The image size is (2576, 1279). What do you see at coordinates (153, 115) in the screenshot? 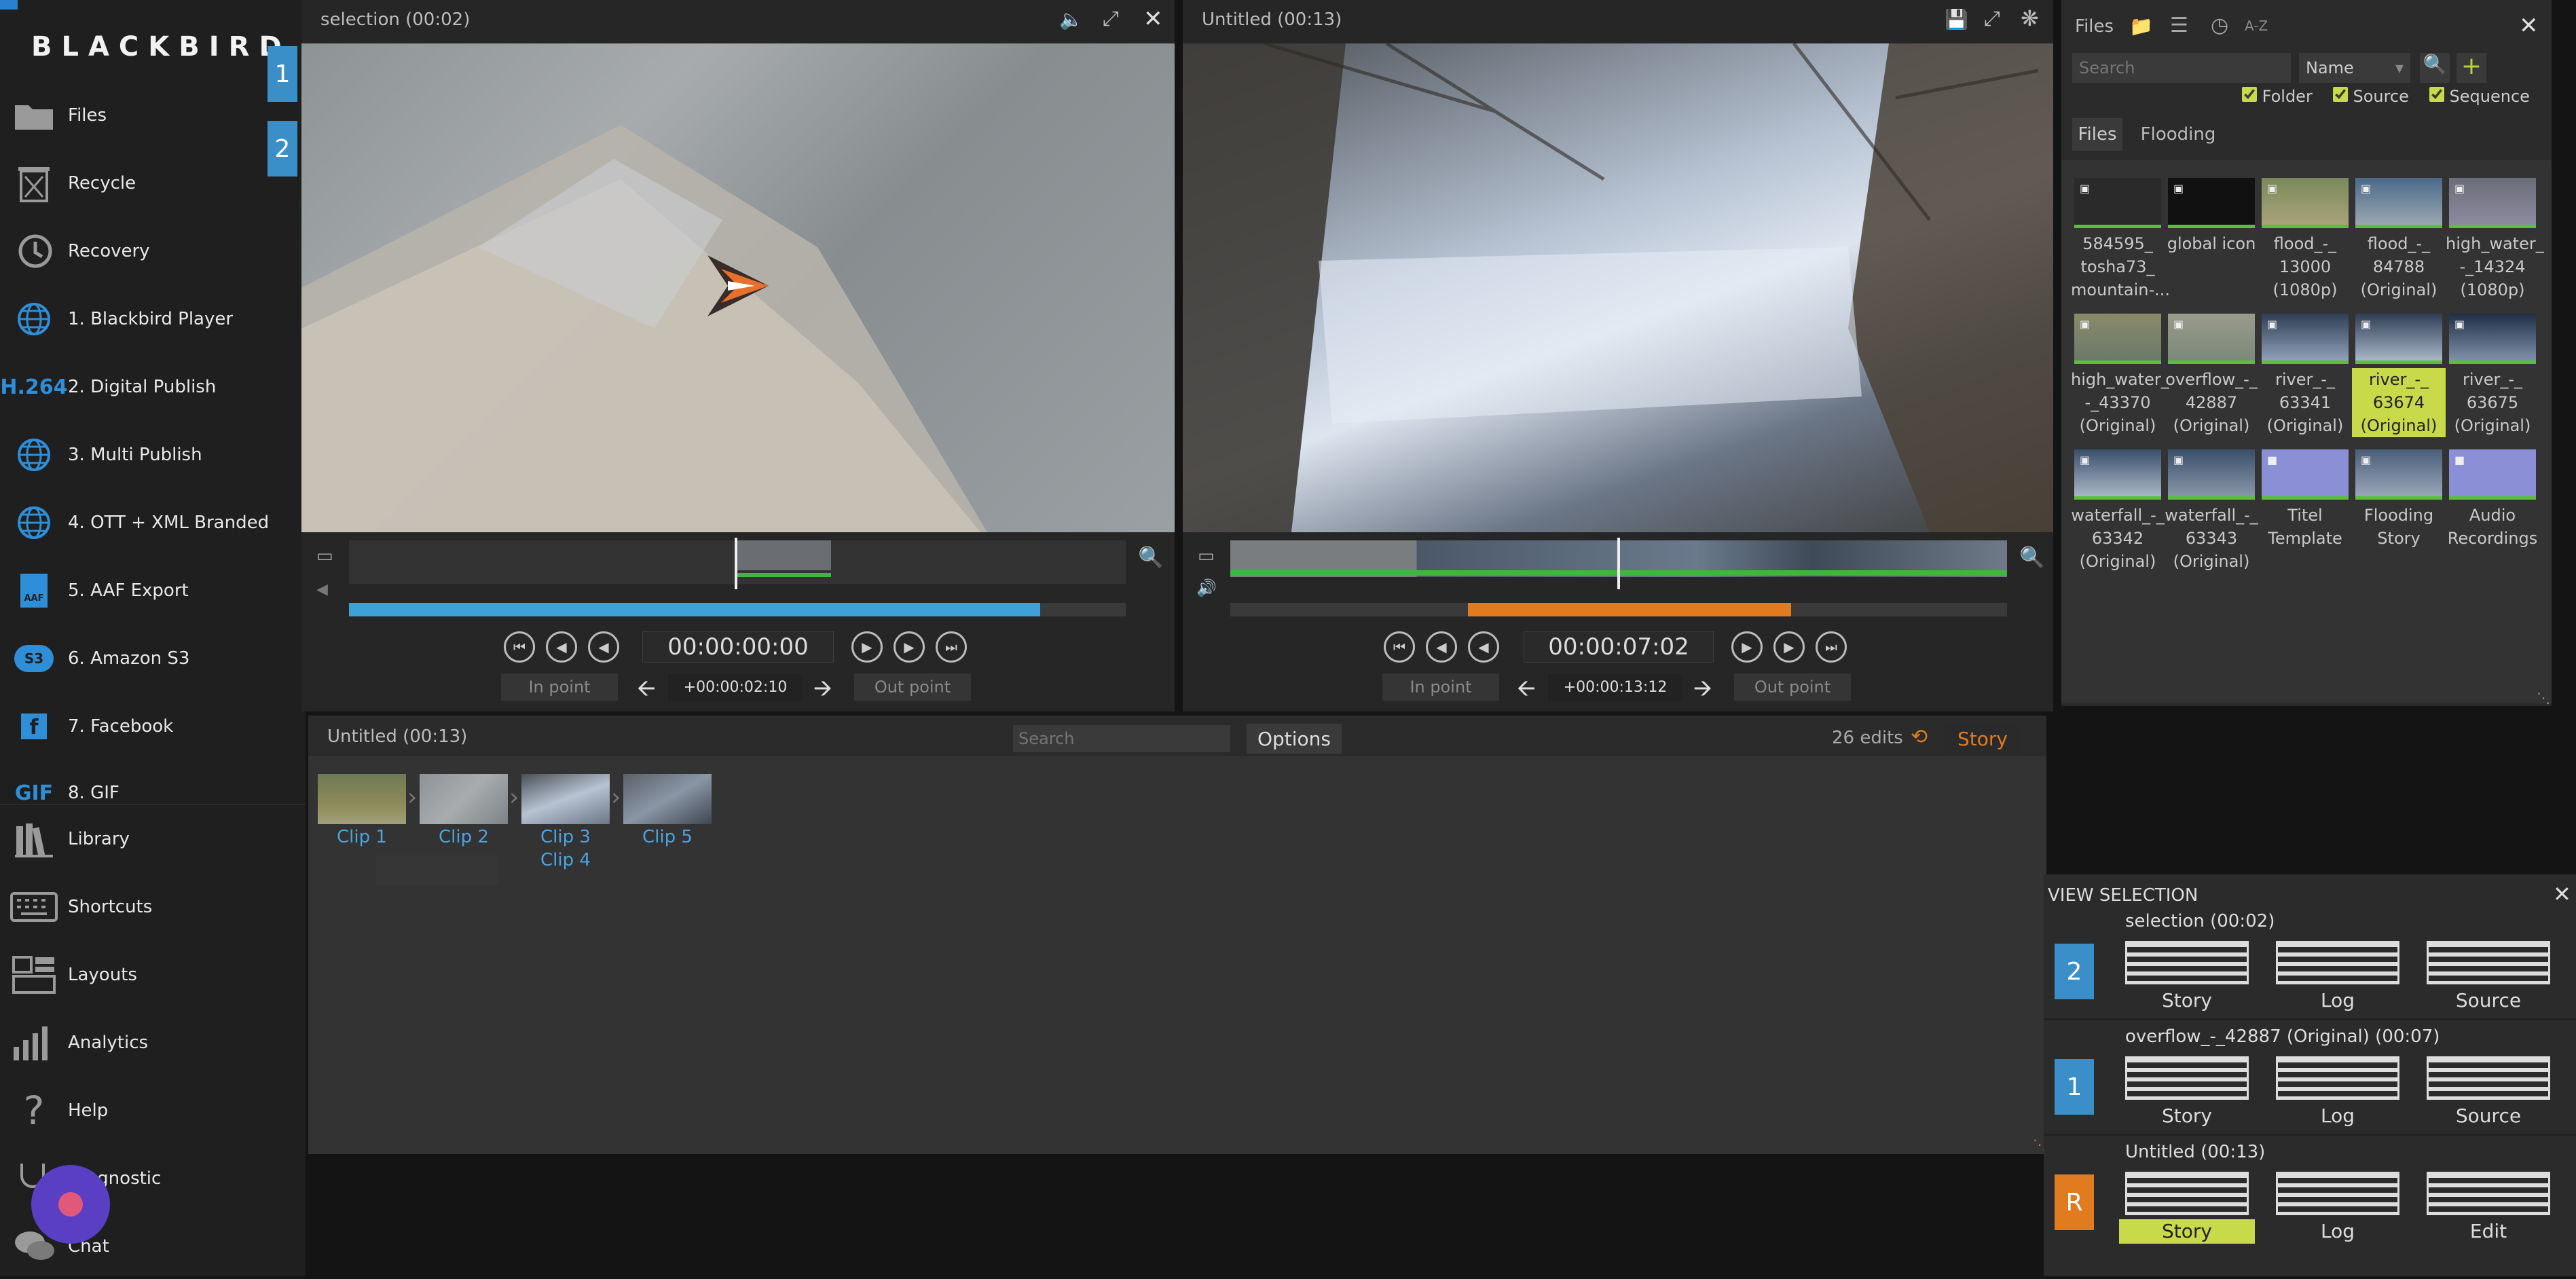
I see `sidebar-item-files: Files` at bounding box center [153, 115].